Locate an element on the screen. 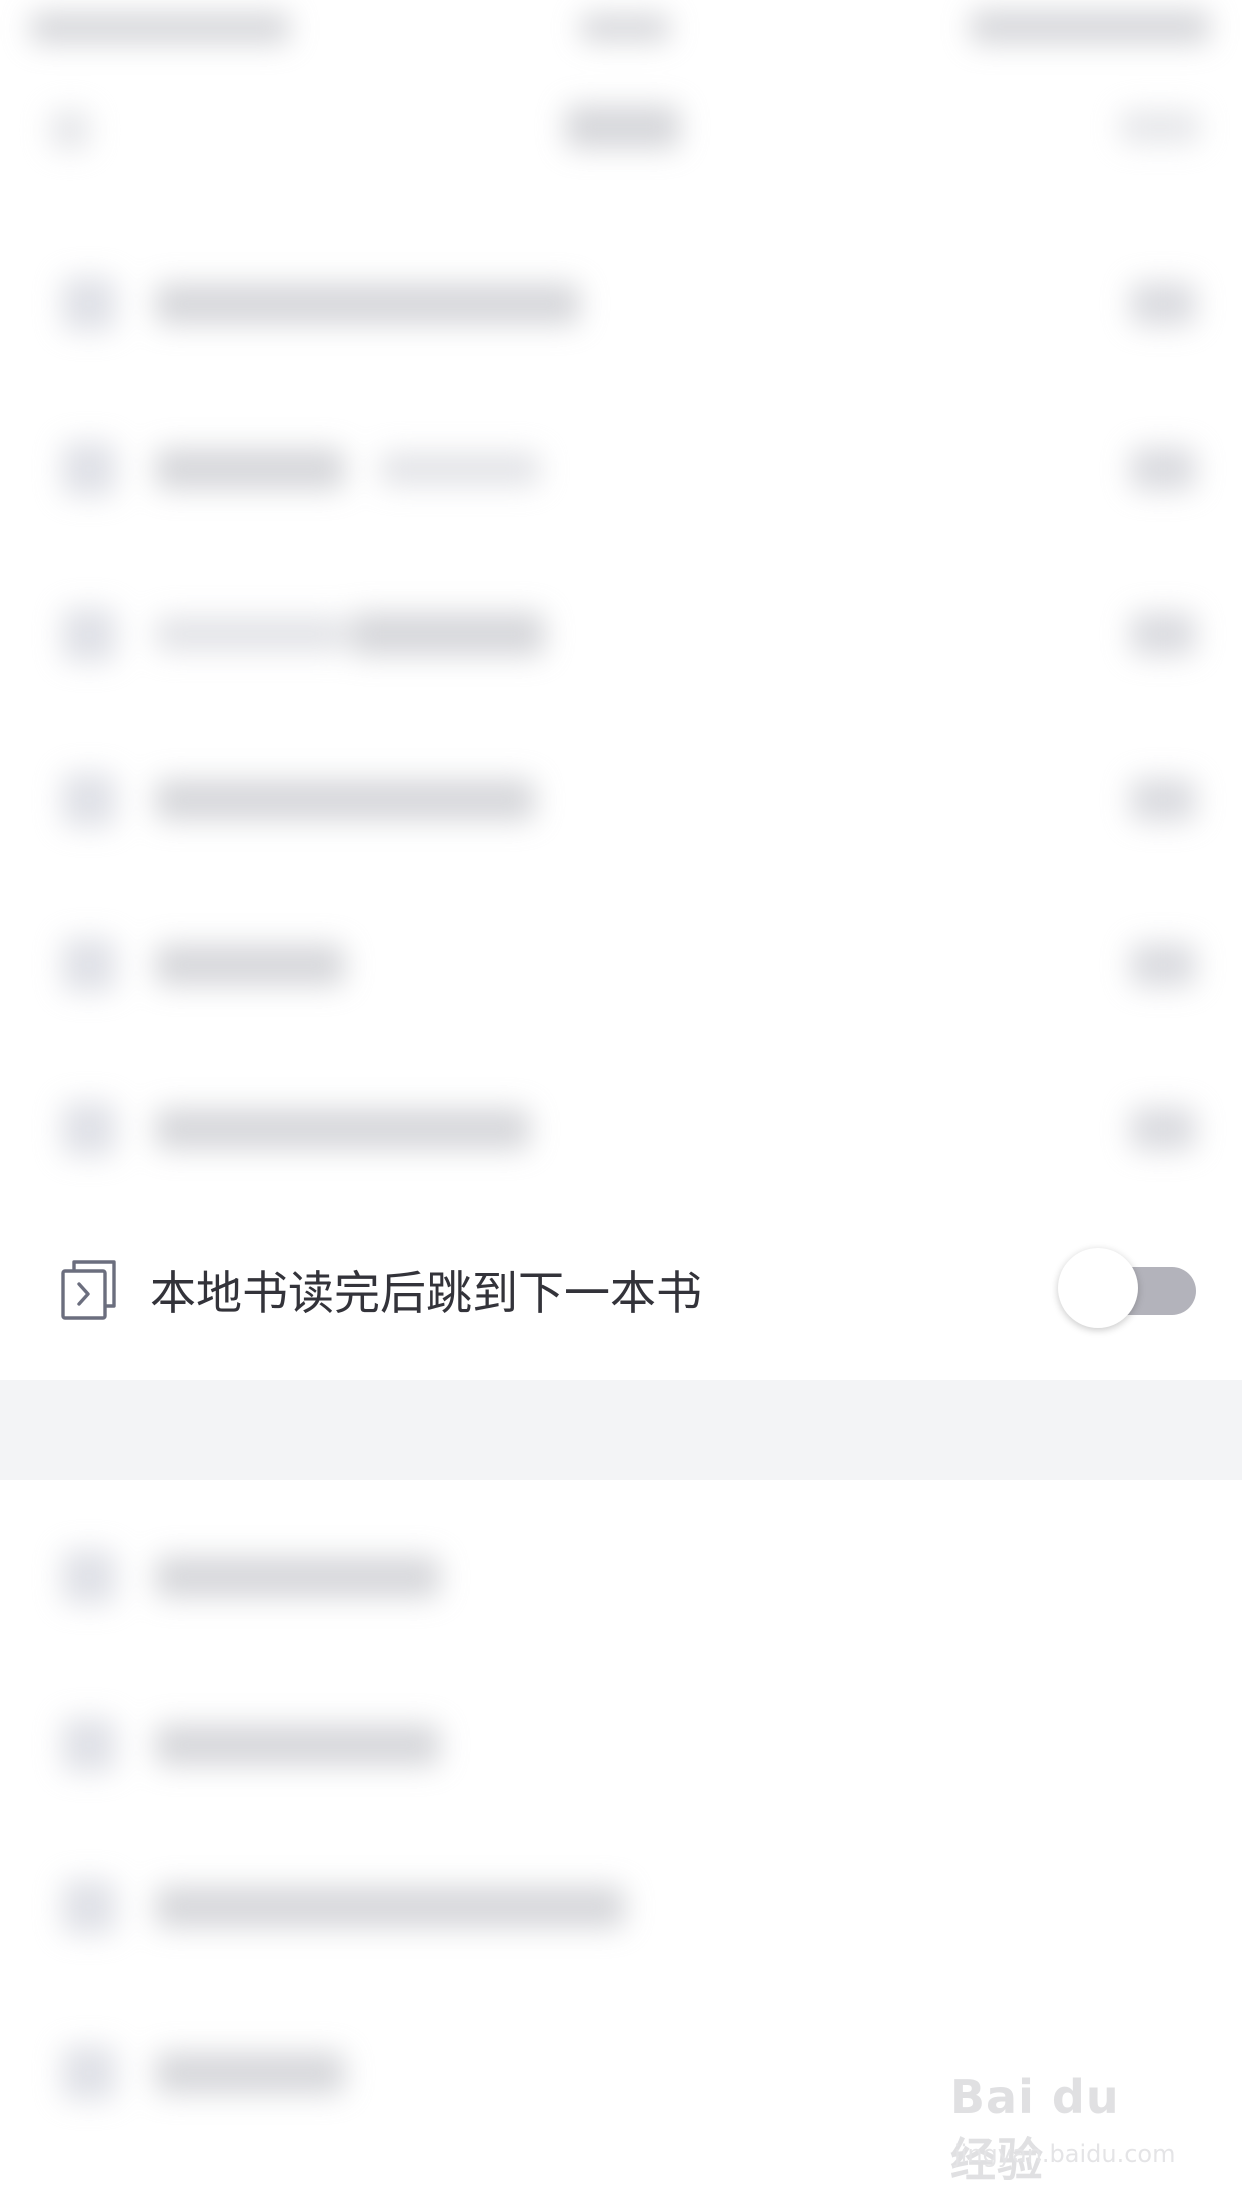 The width and height of the screenshot is (1242, 2208). next-book-icon is located at coordinates (89, 1290).